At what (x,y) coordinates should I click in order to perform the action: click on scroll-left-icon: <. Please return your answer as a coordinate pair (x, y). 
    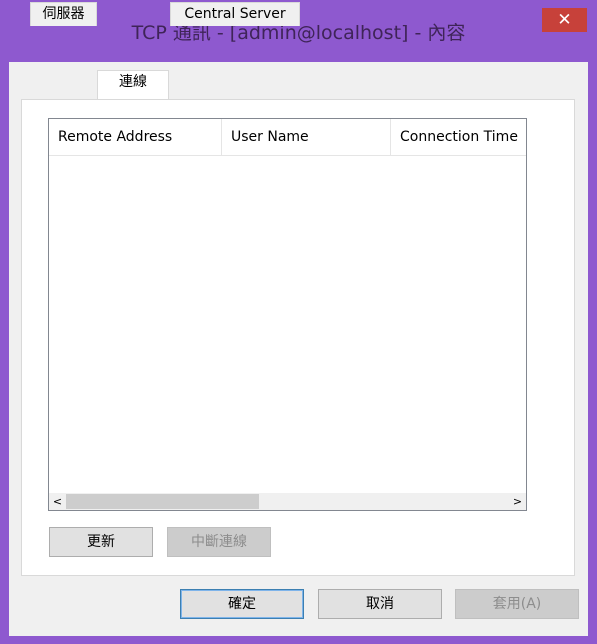
    Looking at the image, I should click on (57, 501).